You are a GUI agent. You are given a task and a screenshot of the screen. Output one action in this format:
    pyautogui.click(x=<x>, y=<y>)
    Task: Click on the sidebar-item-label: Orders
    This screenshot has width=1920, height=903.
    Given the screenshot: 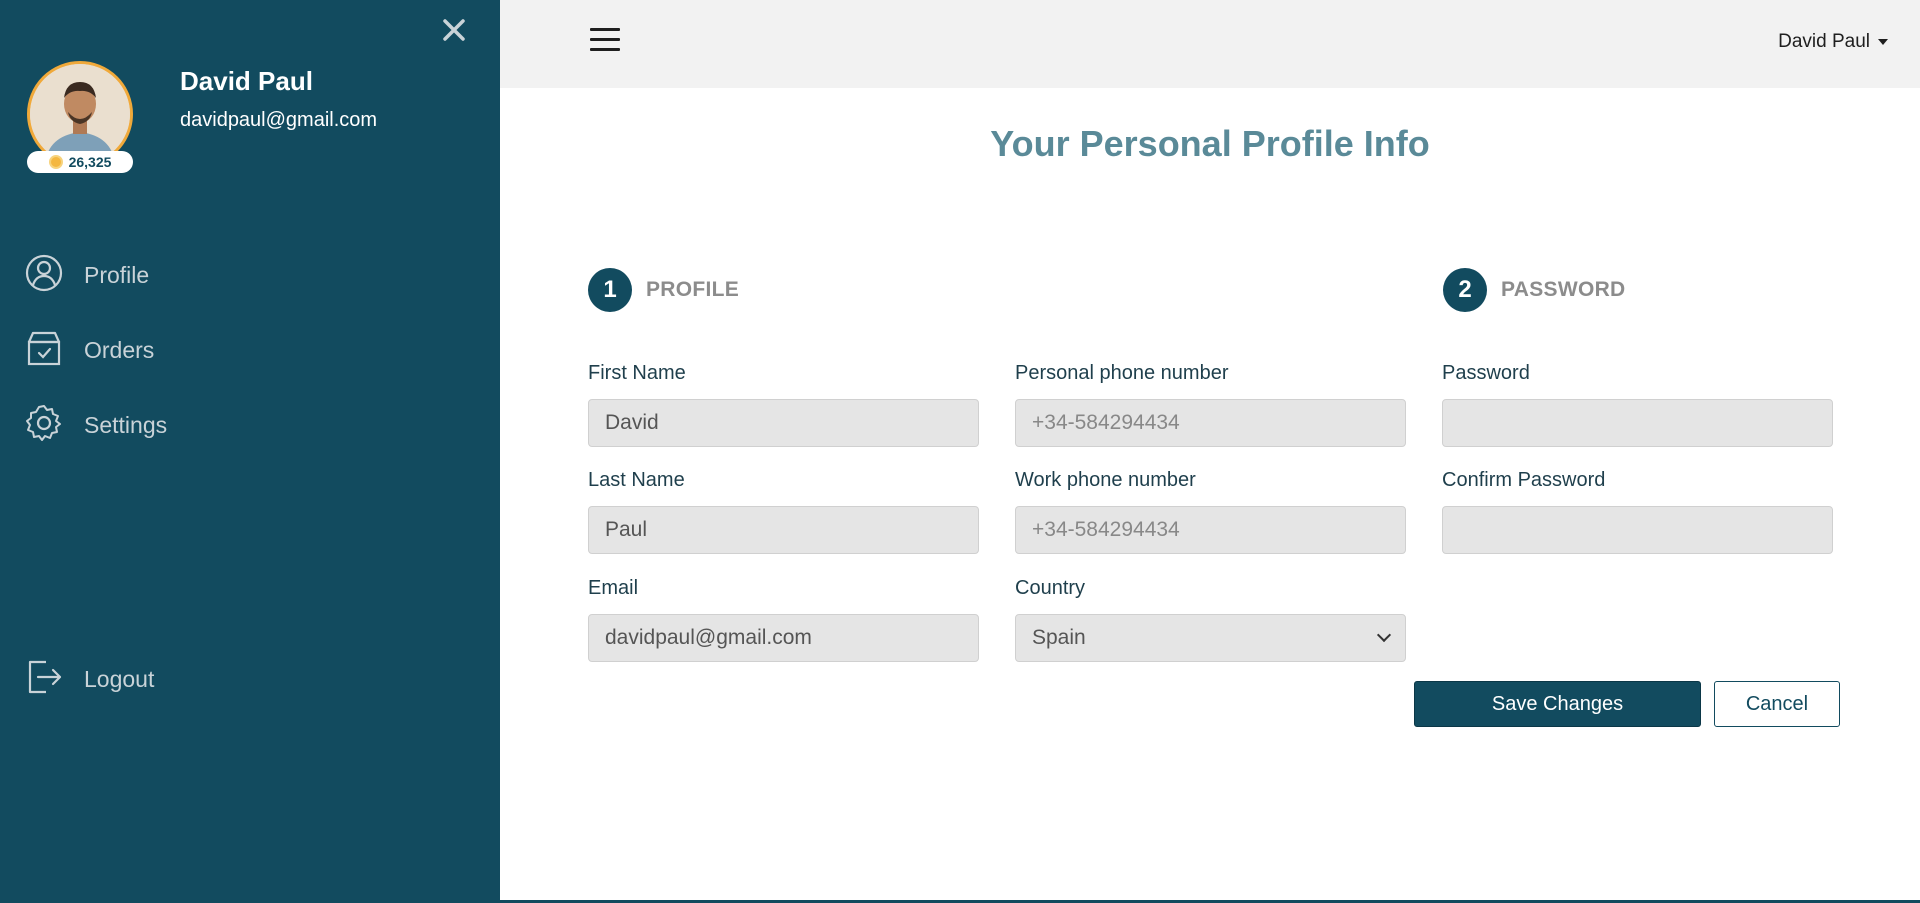 What is the action you would take?
    pyautogui.click(x=119, y=350)
    